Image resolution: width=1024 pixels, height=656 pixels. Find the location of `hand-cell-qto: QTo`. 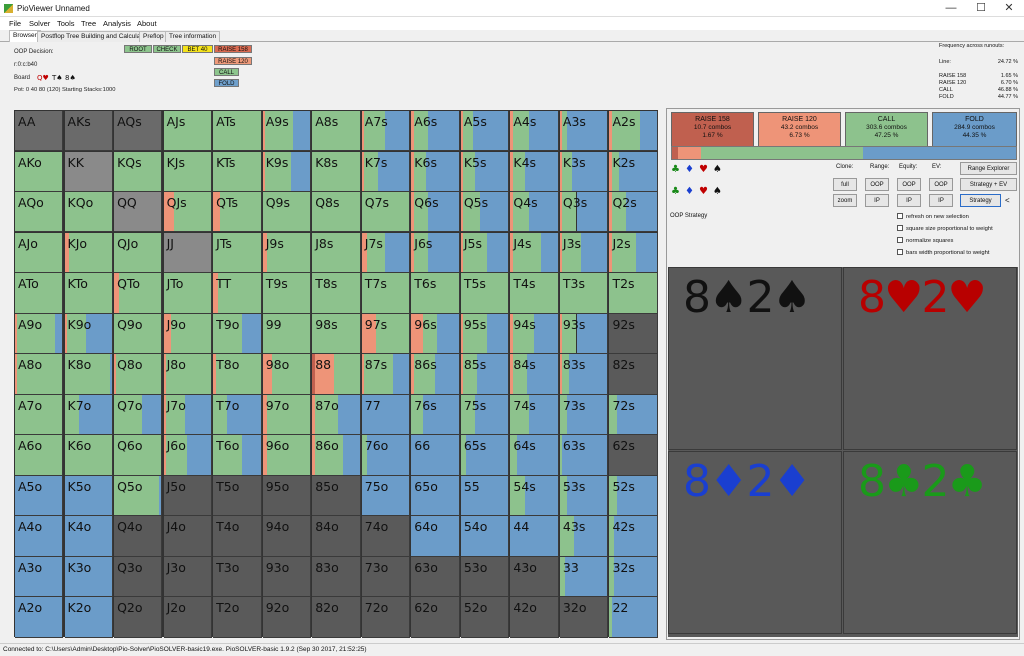

hand-cell-qto: QTo is located at coordinates (138, 293).